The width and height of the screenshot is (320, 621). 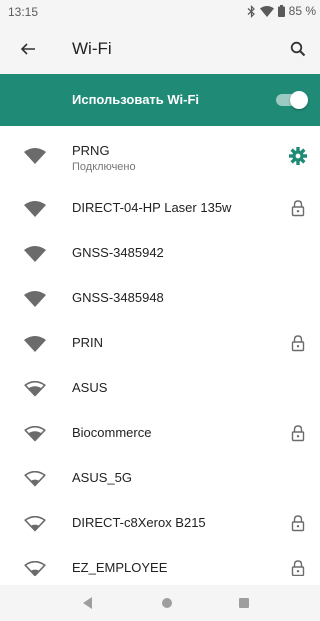 I want to click on arrow-left-icon, so click(x=27, y=49).